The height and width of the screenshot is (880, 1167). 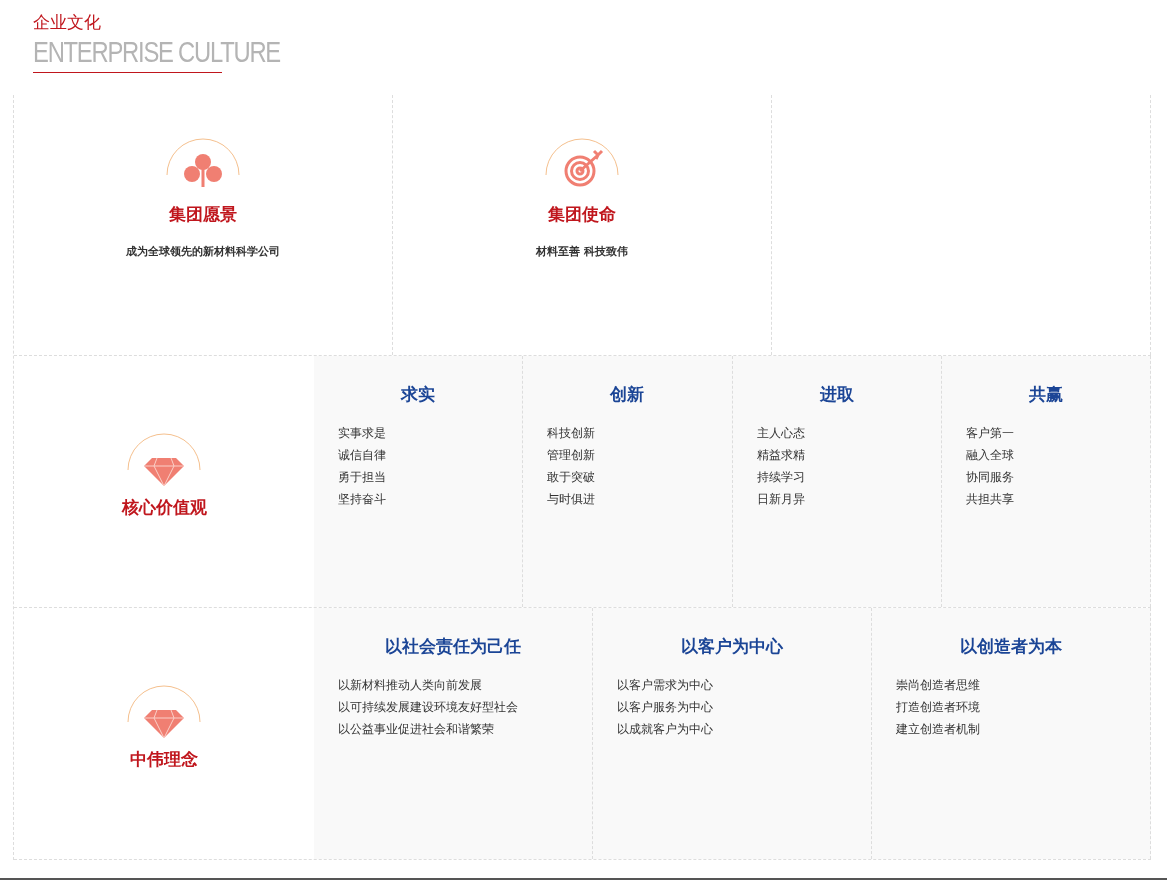 What do you see at coordinates (665, 729) in the screenshot?
I see `value-item: 以成就客户为中心` at bounding box center [665, 729].